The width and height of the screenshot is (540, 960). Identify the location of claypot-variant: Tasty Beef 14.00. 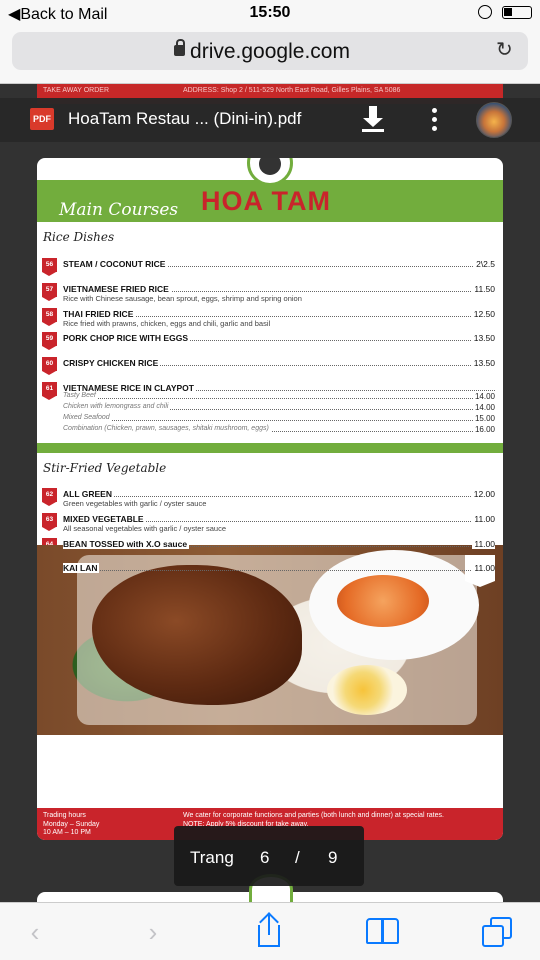
(279, 396).